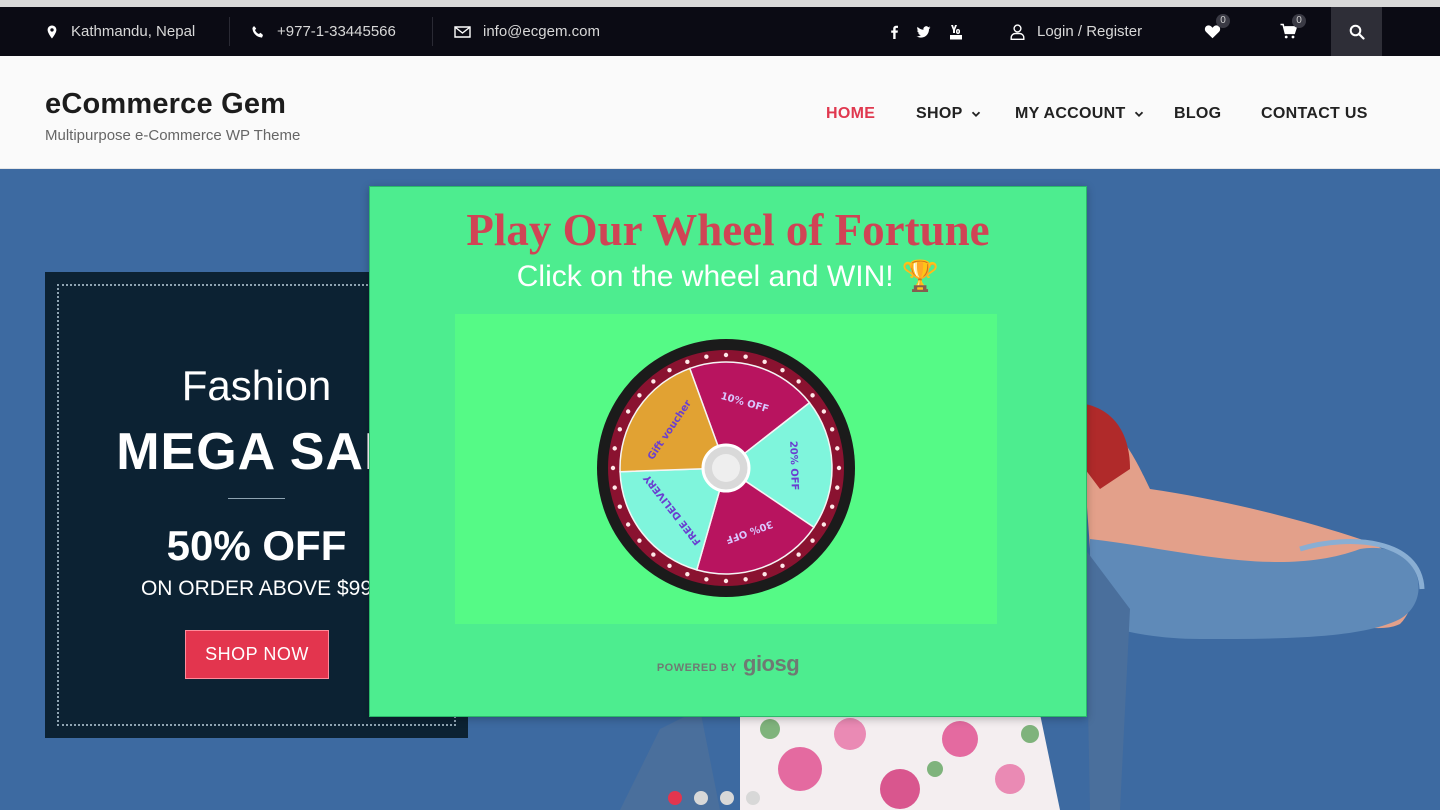 The width and height of the screenshot is (1440, 810). I want to click on wishlist-button: 0, so click(1217, 27).